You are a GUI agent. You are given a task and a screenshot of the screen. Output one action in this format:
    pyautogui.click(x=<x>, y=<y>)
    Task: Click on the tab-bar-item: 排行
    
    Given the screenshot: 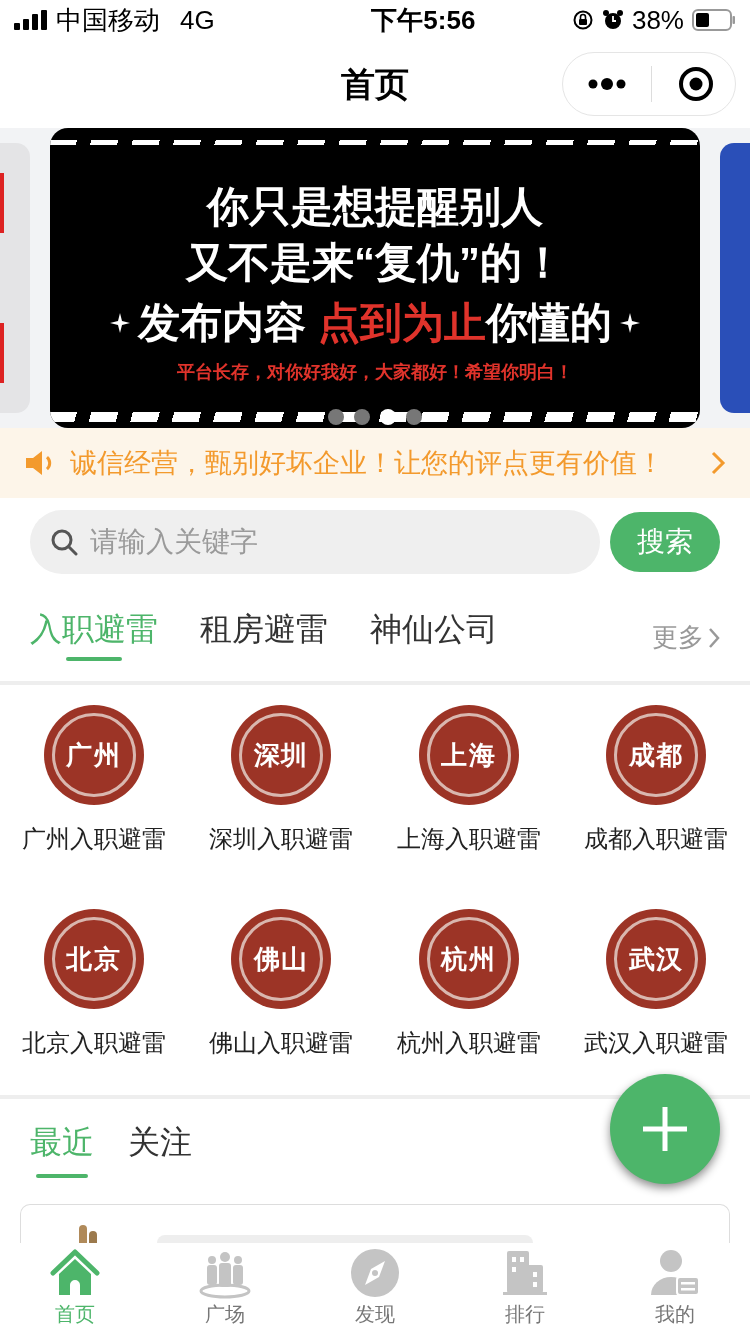 What is the action you would take?
    pyautogui.click(x=525, y=1288)
    